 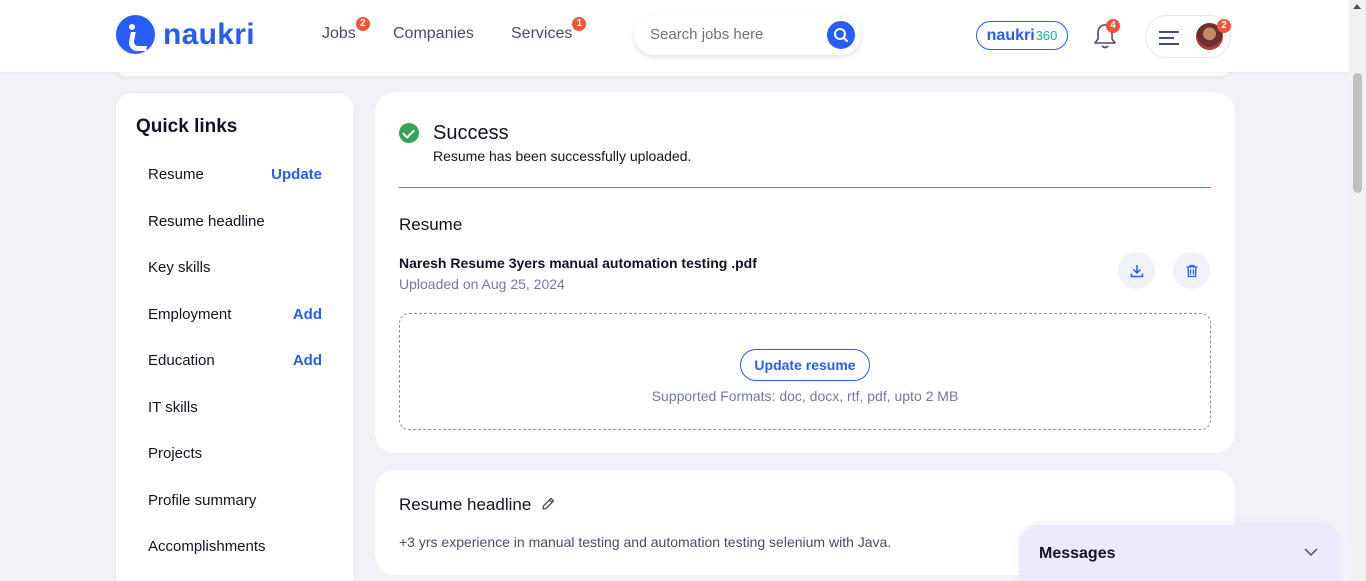 What do you see at coordinates (735, 34) in the screenshot?
I see `search-input` at bounding box center [735, 34].